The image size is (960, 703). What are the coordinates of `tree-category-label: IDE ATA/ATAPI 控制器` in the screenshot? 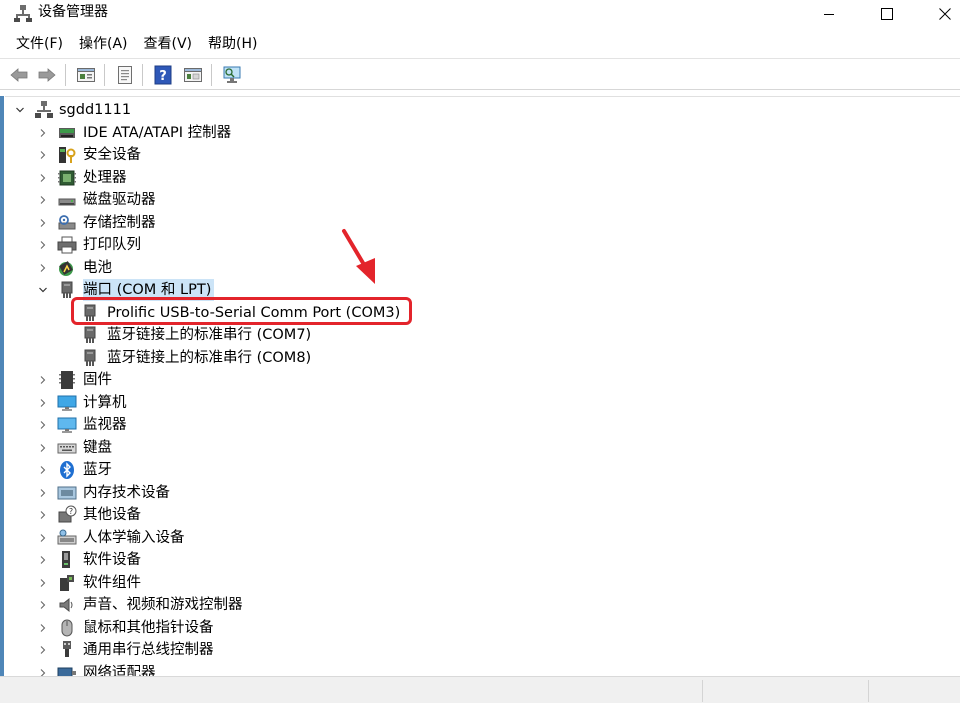 It's located at (157, 132).